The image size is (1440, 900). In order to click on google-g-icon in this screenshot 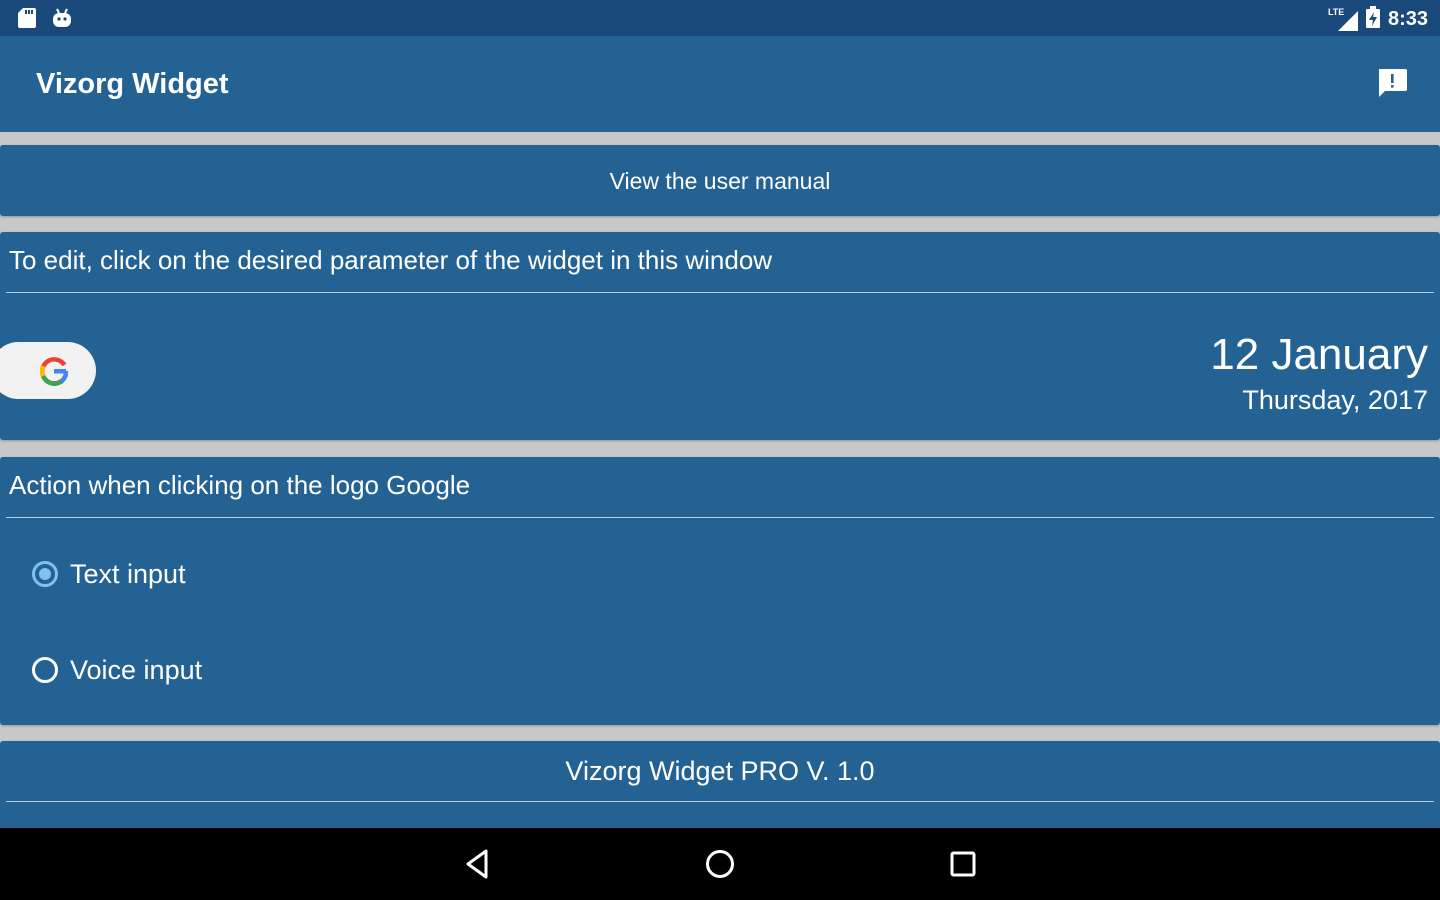, I will do `click(54, 371)`.